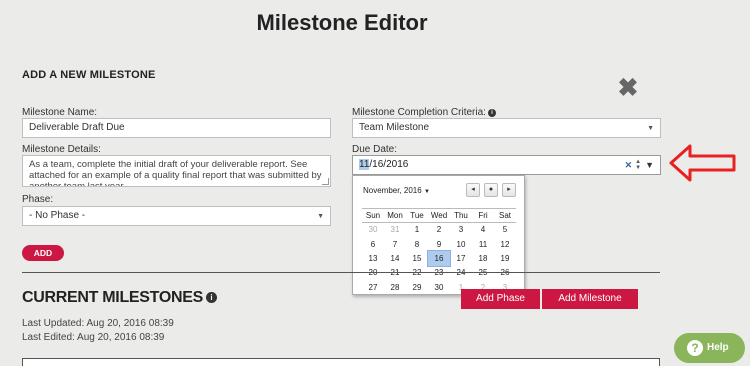  Describe the element at coordinates (373, 215) in the screenshot. I see `weekday-header: Sun` at that location.